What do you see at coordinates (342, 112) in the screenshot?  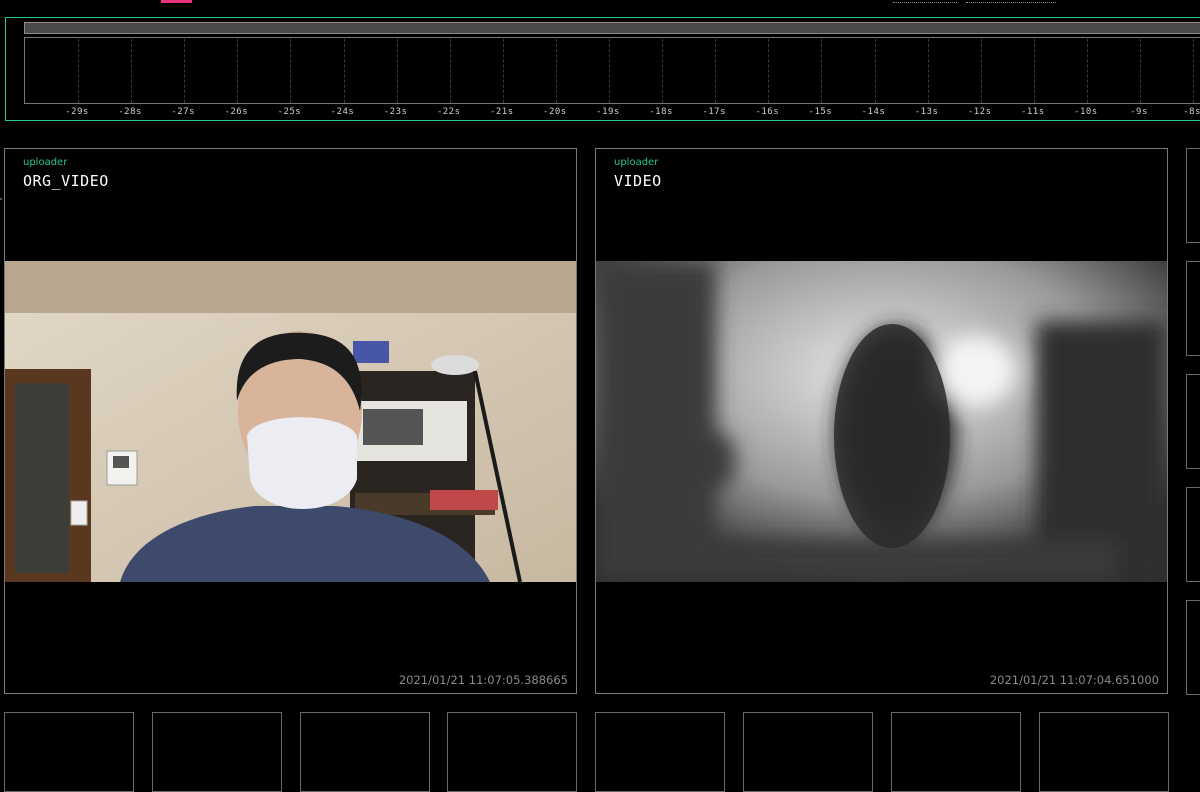 I see `timeline-tick-label: -24s` at bounding box center [342, 112].